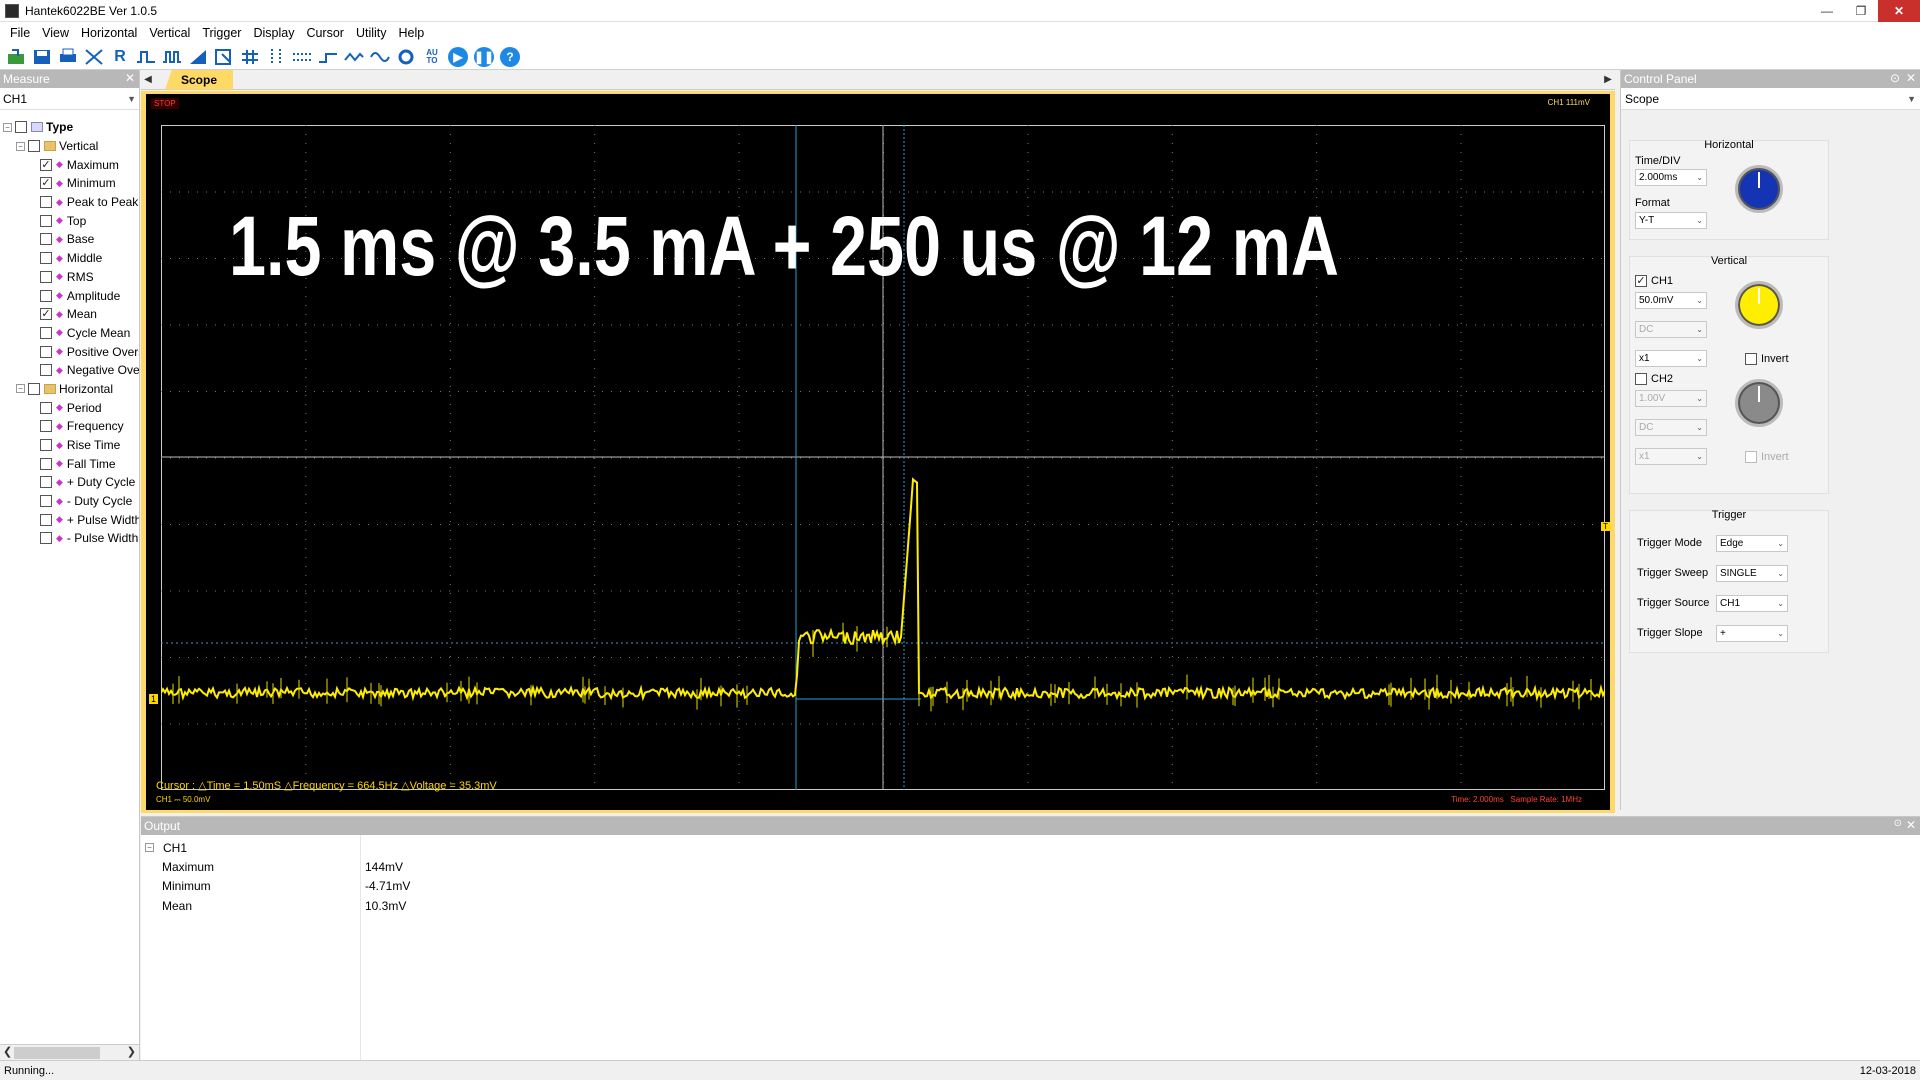  What do you see at coordinates (69, 426) in the screenshot?
I see `measure-item: ◆ Frequency` at bounding box center [69, 426].